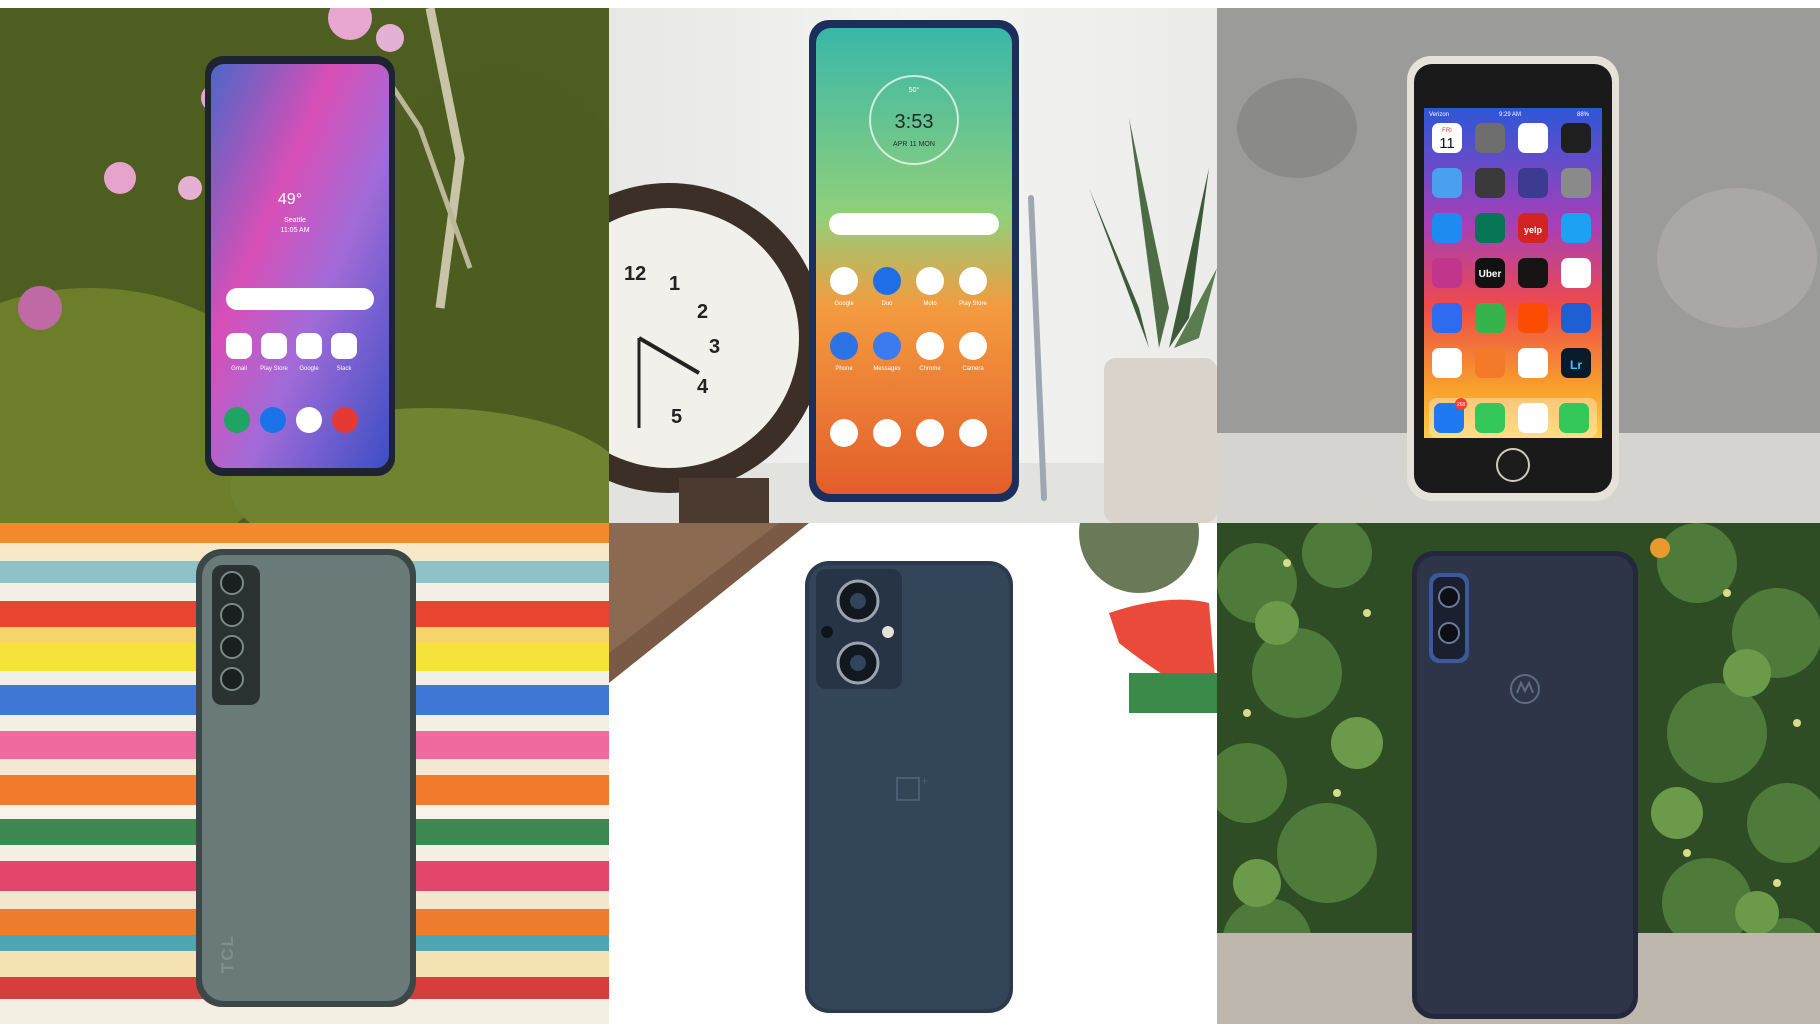 Image resolution: width=1820 pixels, height=1024 pixels. Describe the element at coordinates (676, 417) in the screenshot. I see `svg-text: 5` at that location.